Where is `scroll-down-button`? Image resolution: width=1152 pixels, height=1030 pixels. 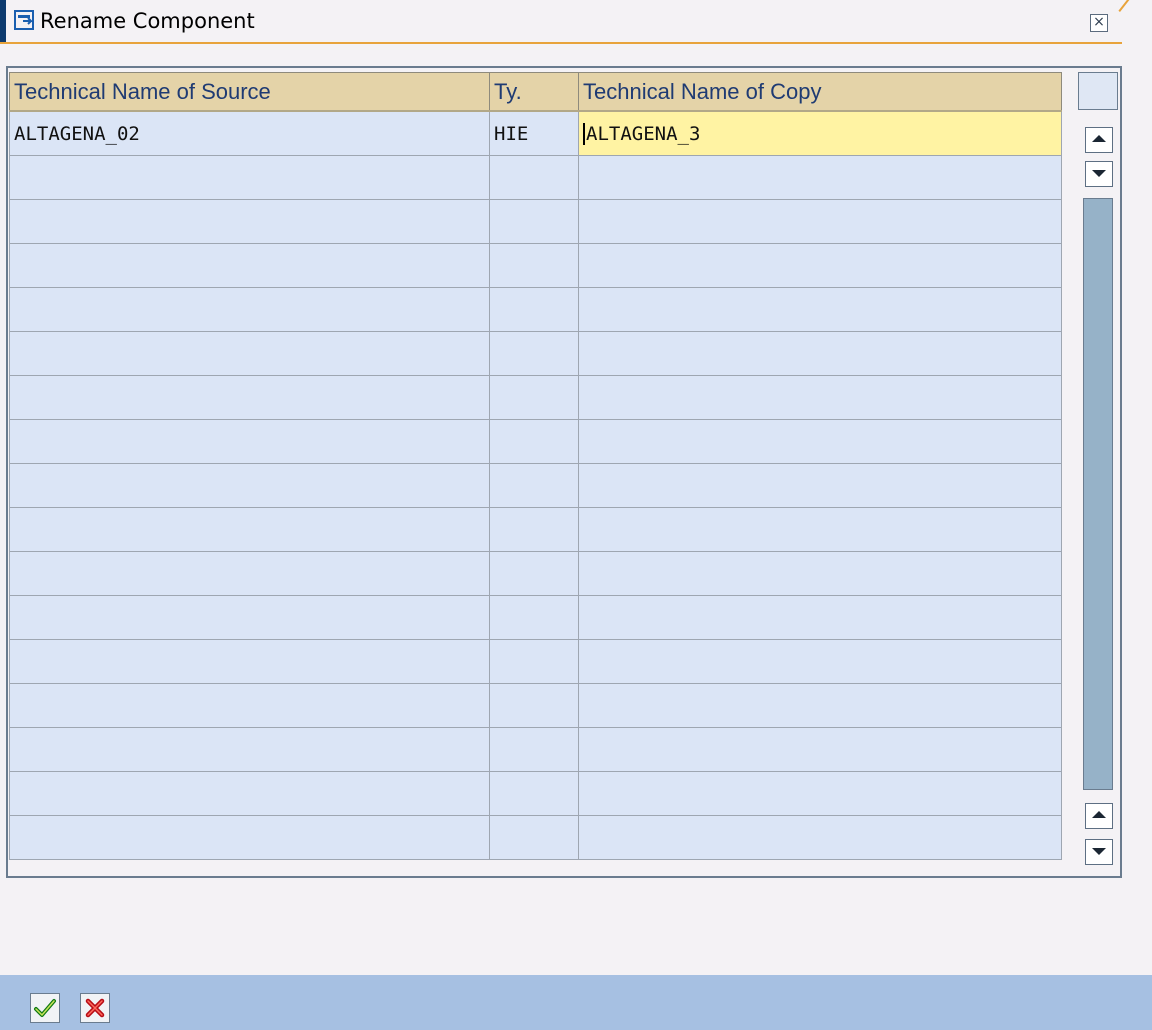
scroll-down-button is located at coordinates (1099, 174).